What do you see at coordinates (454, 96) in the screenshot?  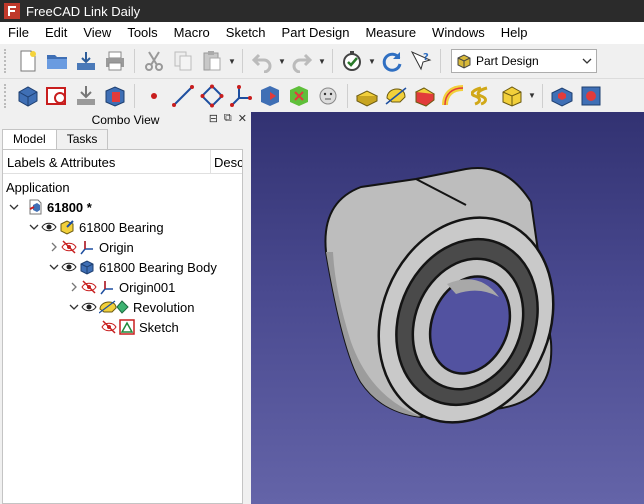 I see `additive-pipe-button` at bounding box center [454, 96].